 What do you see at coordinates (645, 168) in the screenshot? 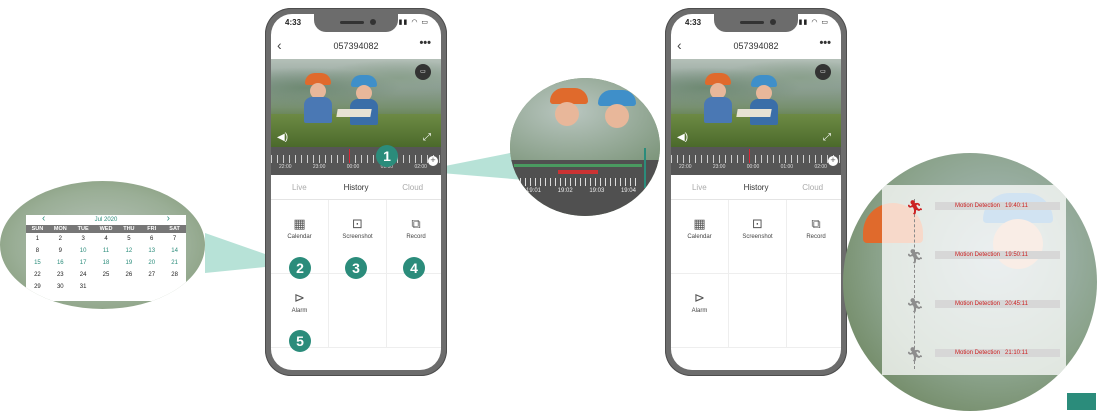
I see `zoom-cursor` at bounding box center [645, 168].